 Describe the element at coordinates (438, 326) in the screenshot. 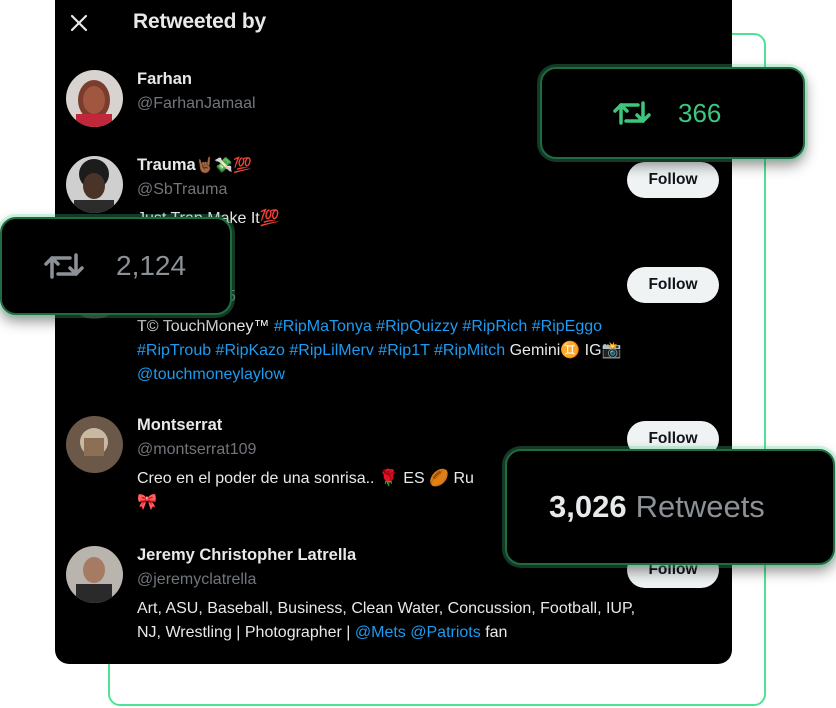

I see `hashtags: #RipMaTonya #RipQuizzy #RipRich #RipEggo` at that location.